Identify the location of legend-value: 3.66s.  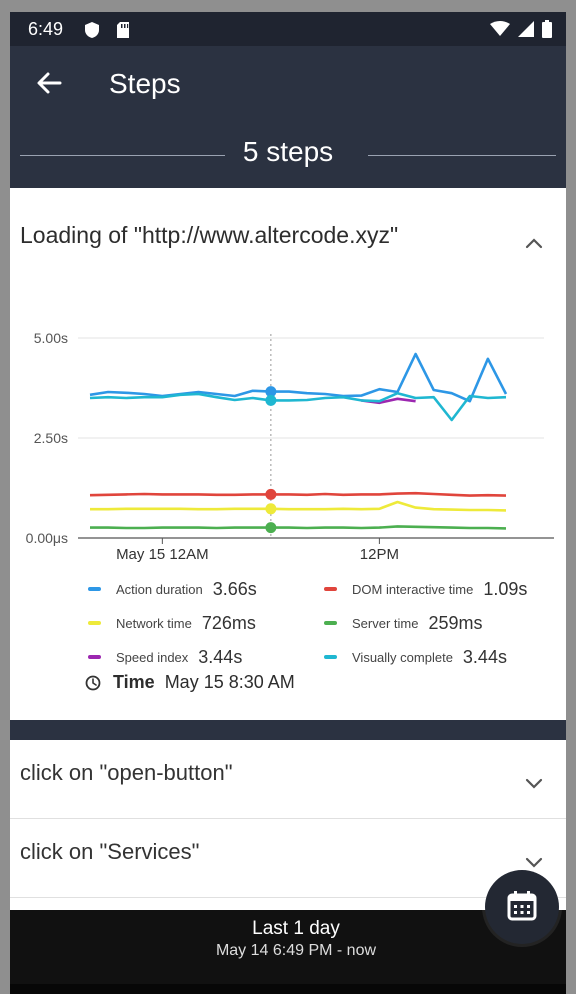
(234, 588).